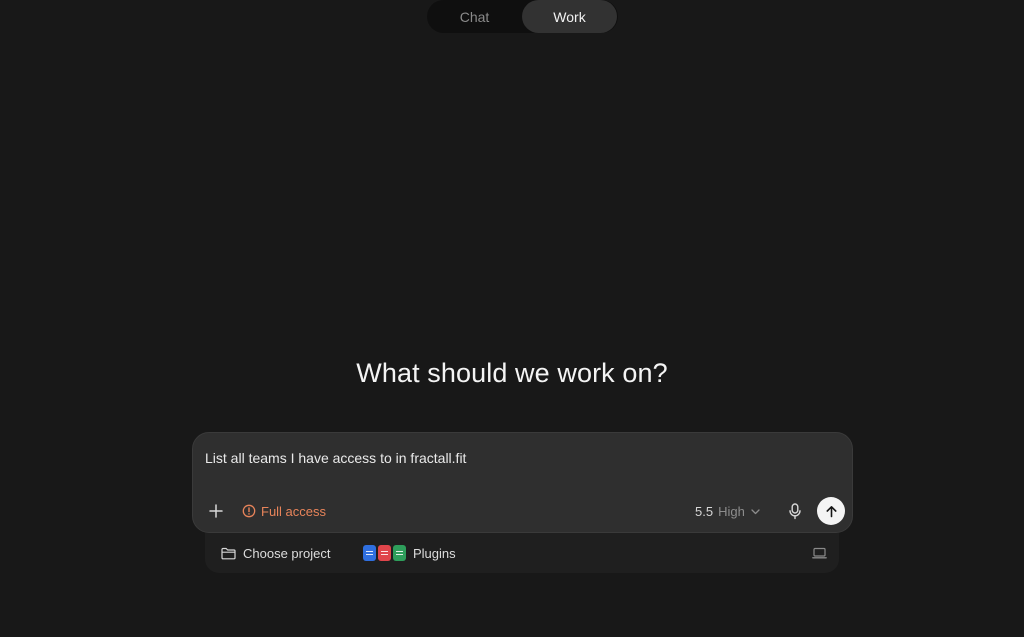 This screenshot has height=637, width=1024. I want to click on plugins-label: Plugins, so click(434, 553).